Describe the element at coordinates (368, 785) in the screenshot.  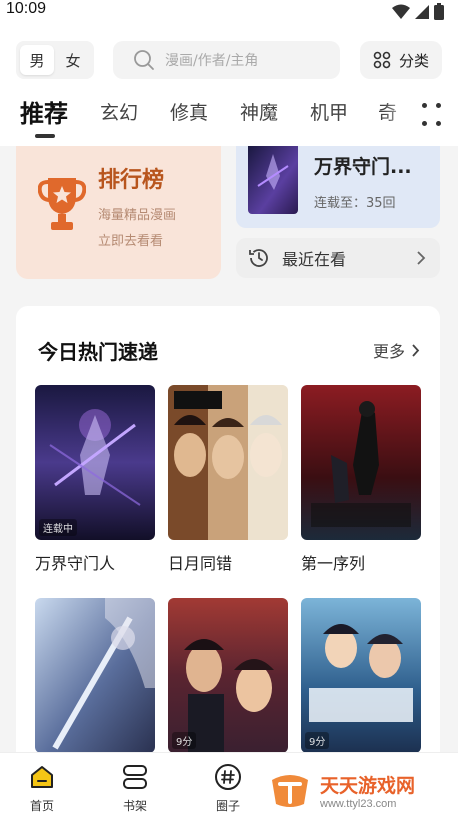
I see `watermark-brand: 天天游戏网` at that location.